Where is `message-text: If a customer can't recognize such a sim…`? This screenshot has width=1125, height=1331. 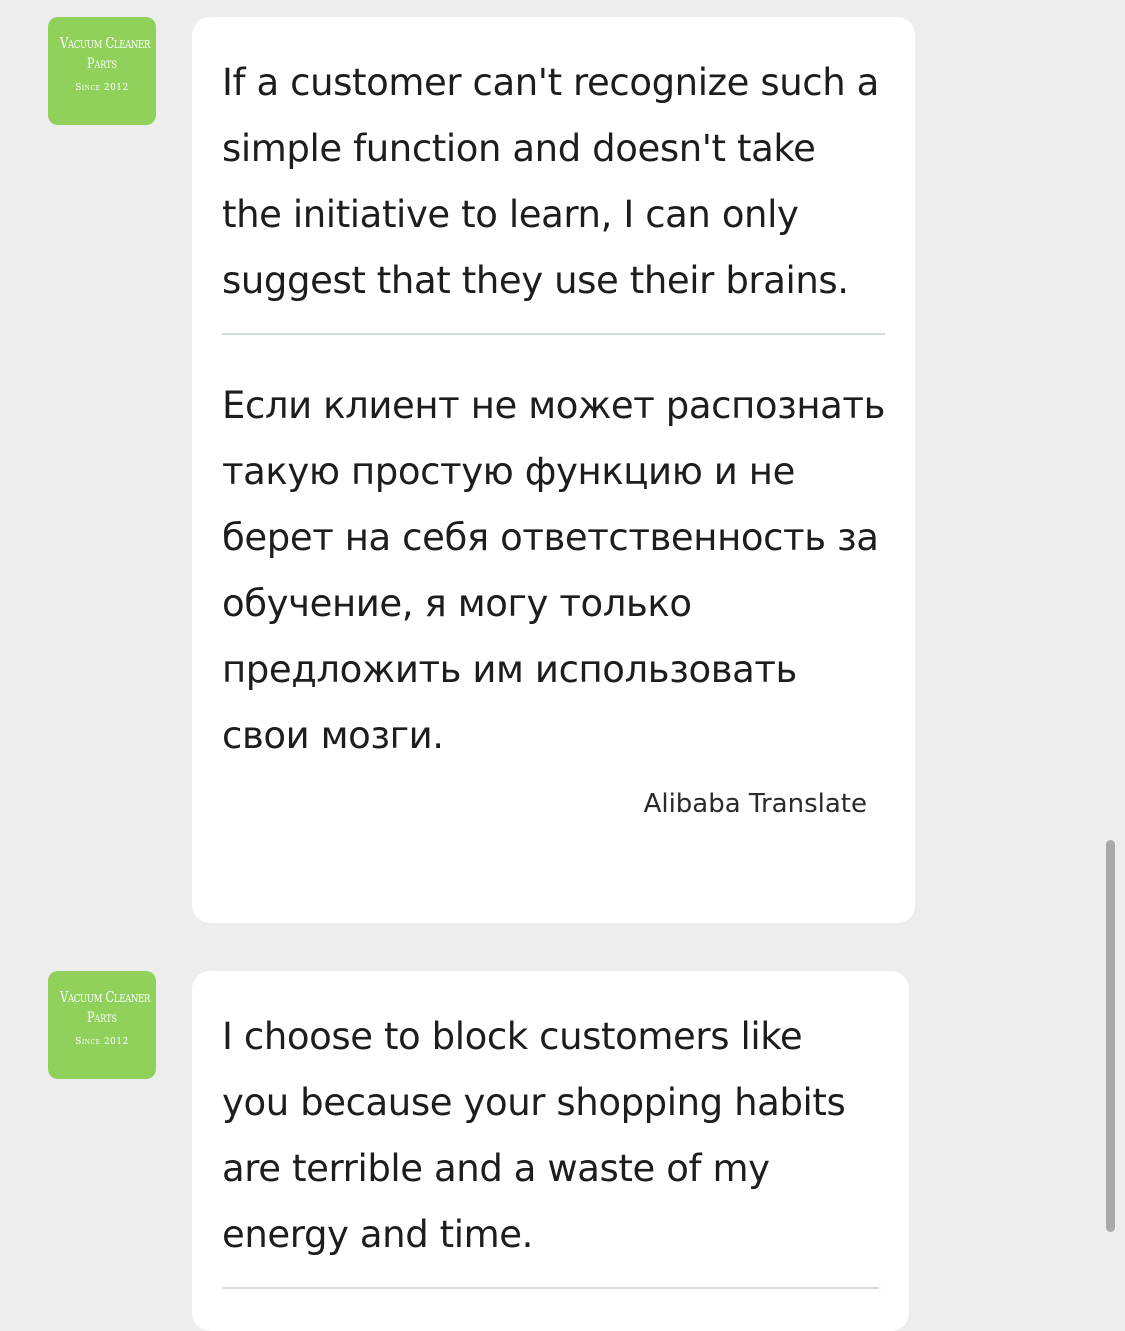 message-text: If a customer can't recognize such a sim… is located at coordinates (550, 181).